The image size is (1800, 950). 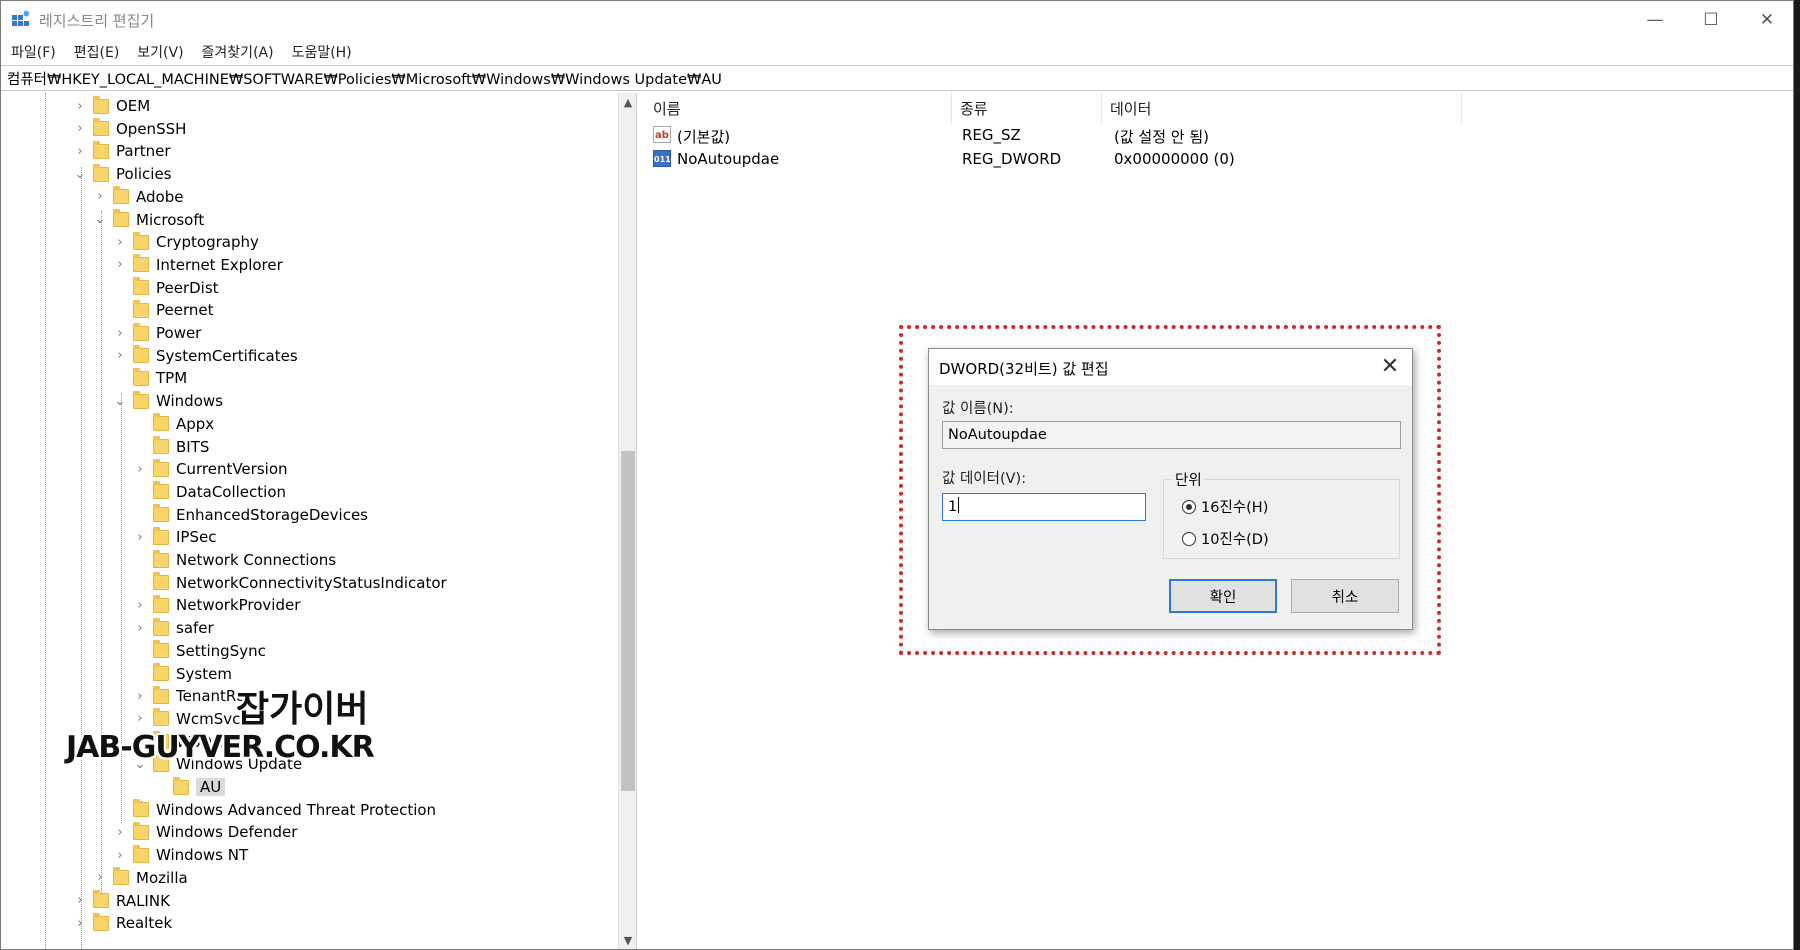 I want to click on tree-item-label: Appx, so click(x=195, y=423).